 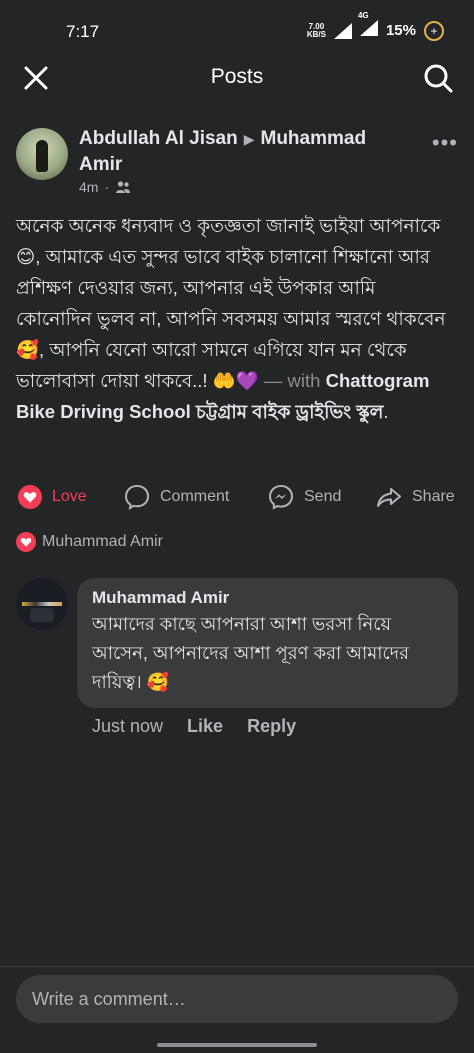 I want to click on reactor-name: Muhammad Amir, so click(x=102, y=541).